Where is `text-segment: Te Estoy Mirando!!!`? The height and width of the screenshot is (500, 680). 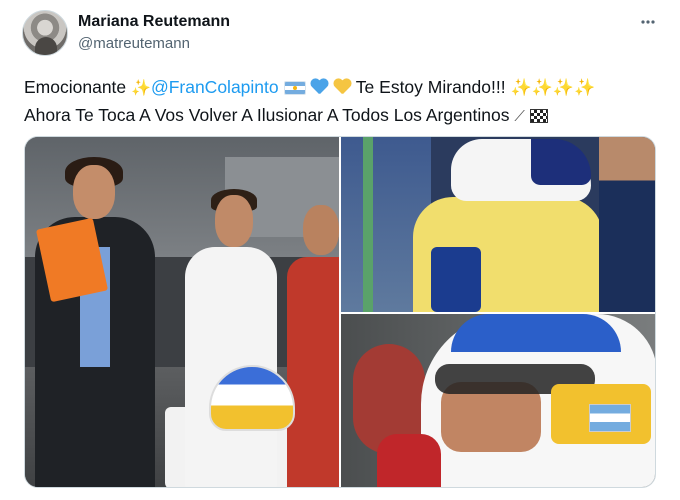 text-segment: Te Estoy Mirando!!! is located at coordinates (433, 87).